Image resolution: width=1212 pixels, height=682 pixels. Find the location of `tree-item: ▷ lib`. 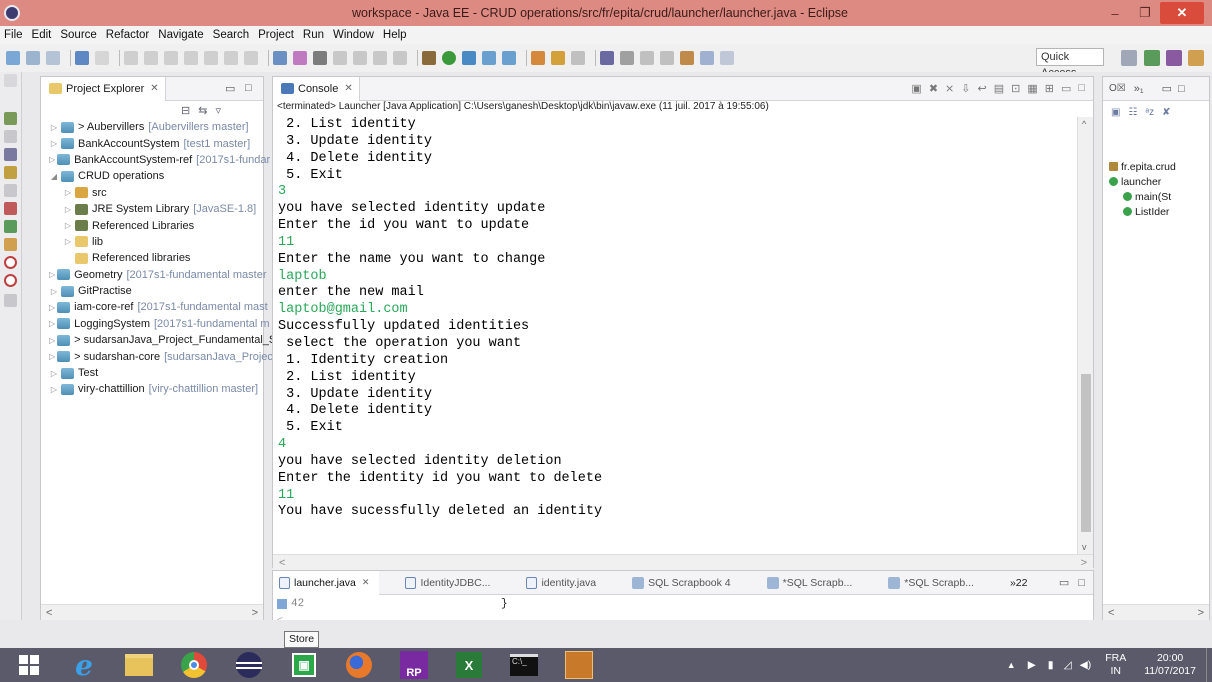

tree-item: ▷ lib is located at coordinates (152, 242).